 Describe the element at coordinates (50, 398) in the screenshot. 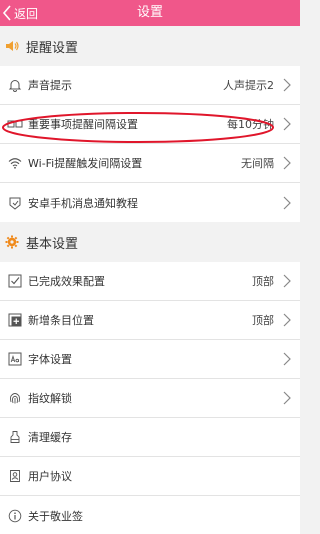

I see `row-label: 指纹解锁` at that location.